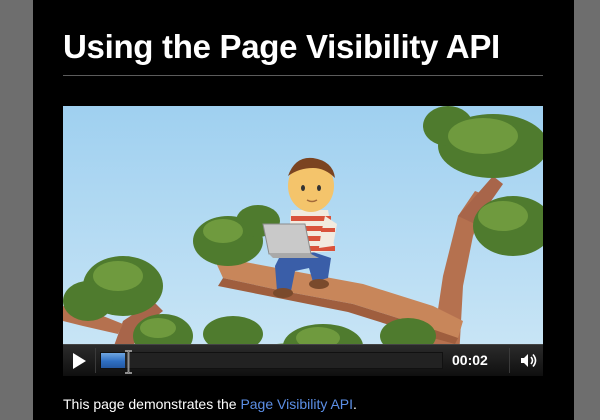  Describe the element at coordinates (470, 360) in the screenshot. I see `time-display: 00:02` at that location.